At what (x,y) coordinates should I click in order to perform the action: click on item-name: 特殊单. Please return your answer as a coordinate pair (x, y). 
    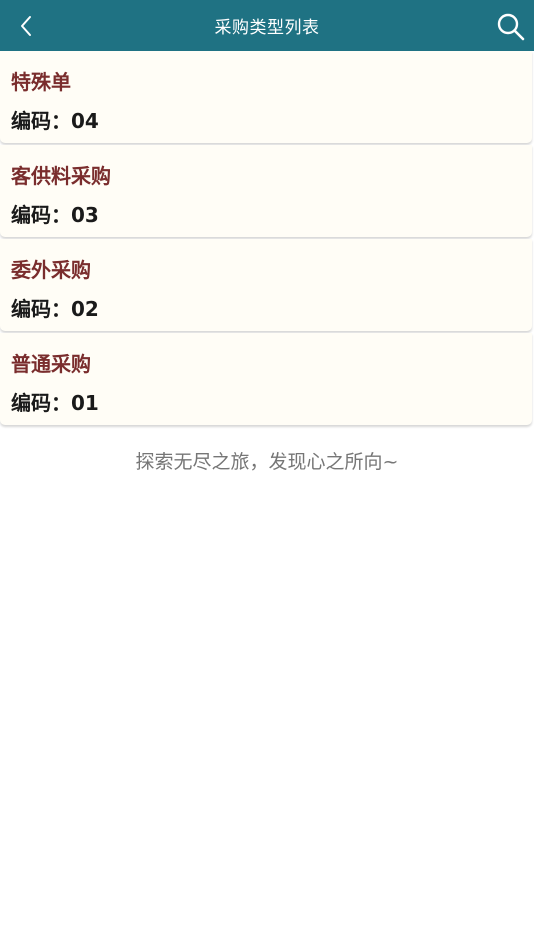
    Looking at the image, I should click on (41, 82).